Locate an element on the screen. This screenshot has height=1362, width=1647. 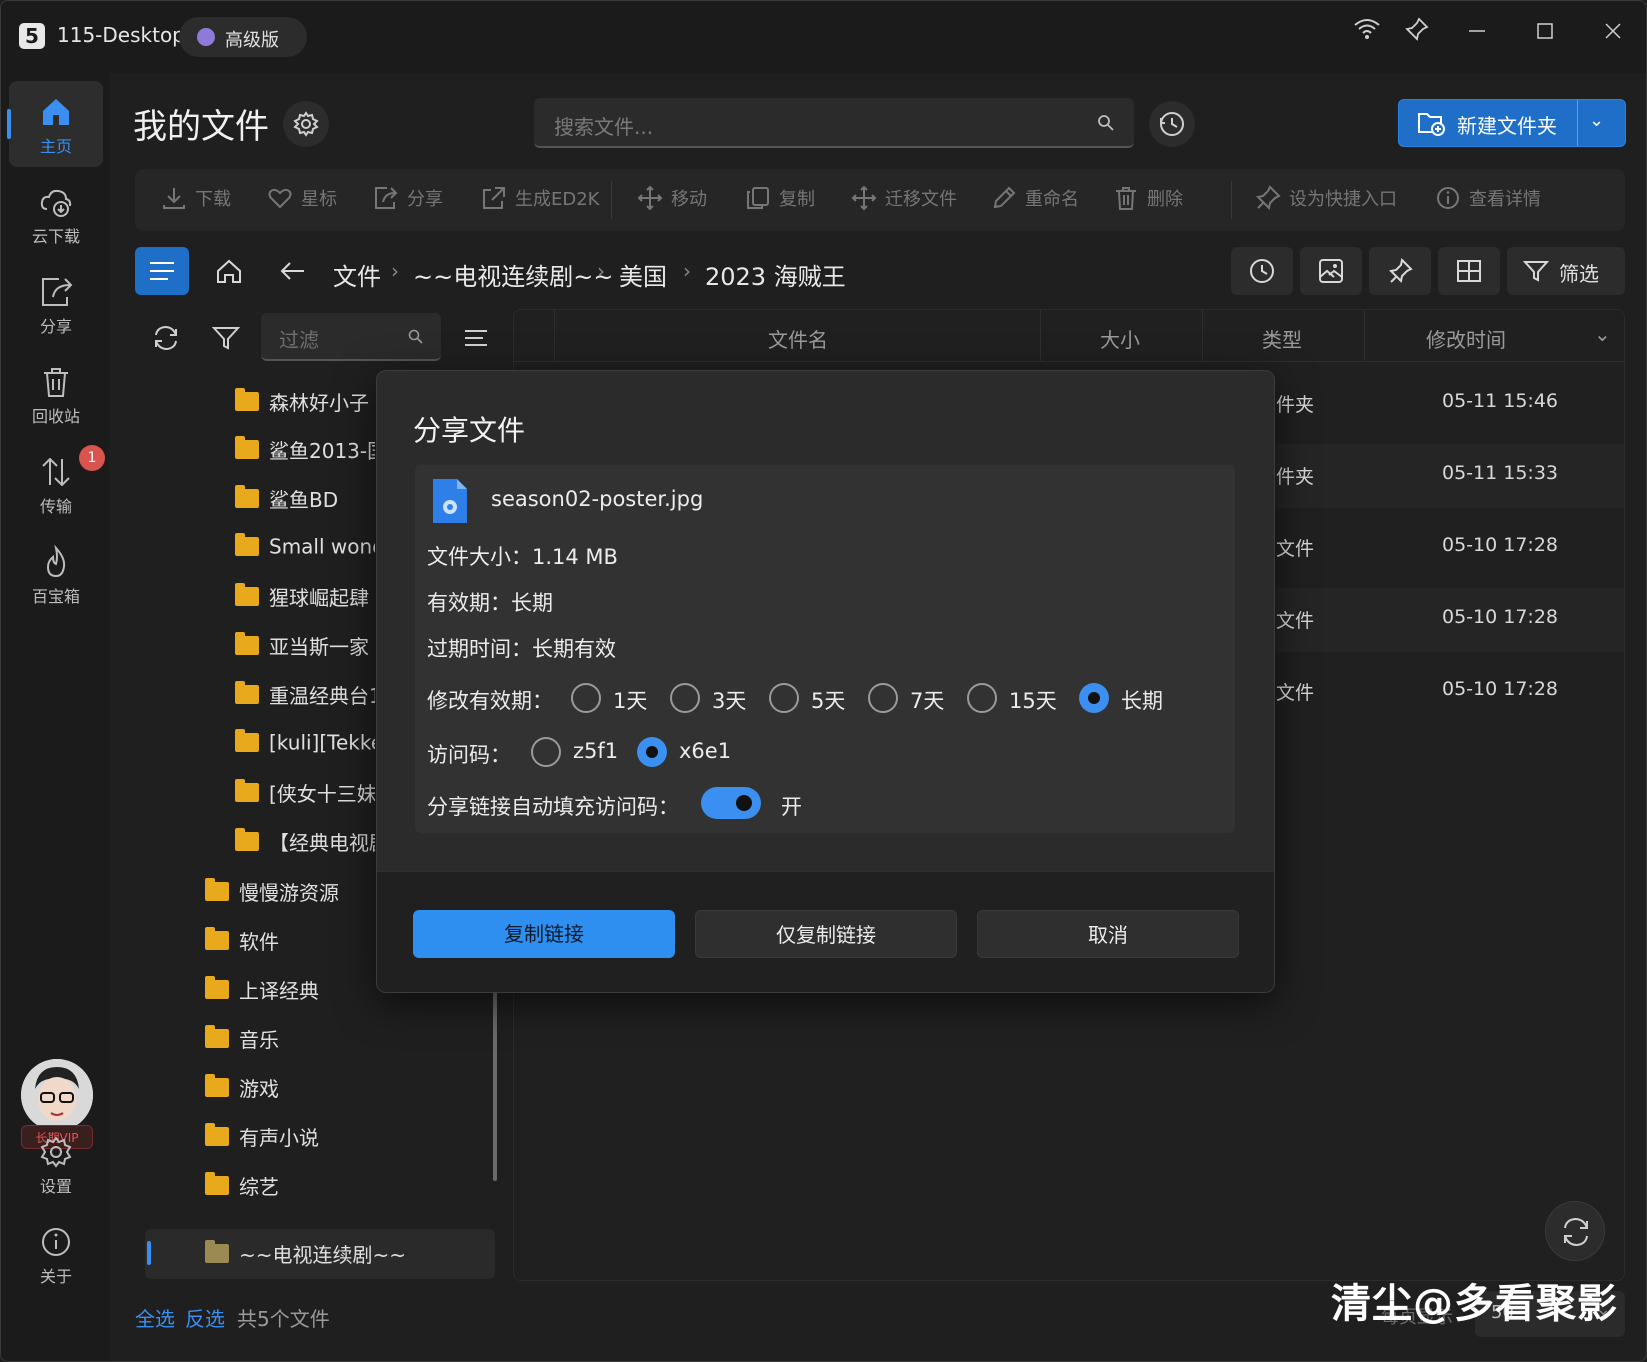
copy-link-only-button: 仅复制链接 is located at coordinates (826, 934).